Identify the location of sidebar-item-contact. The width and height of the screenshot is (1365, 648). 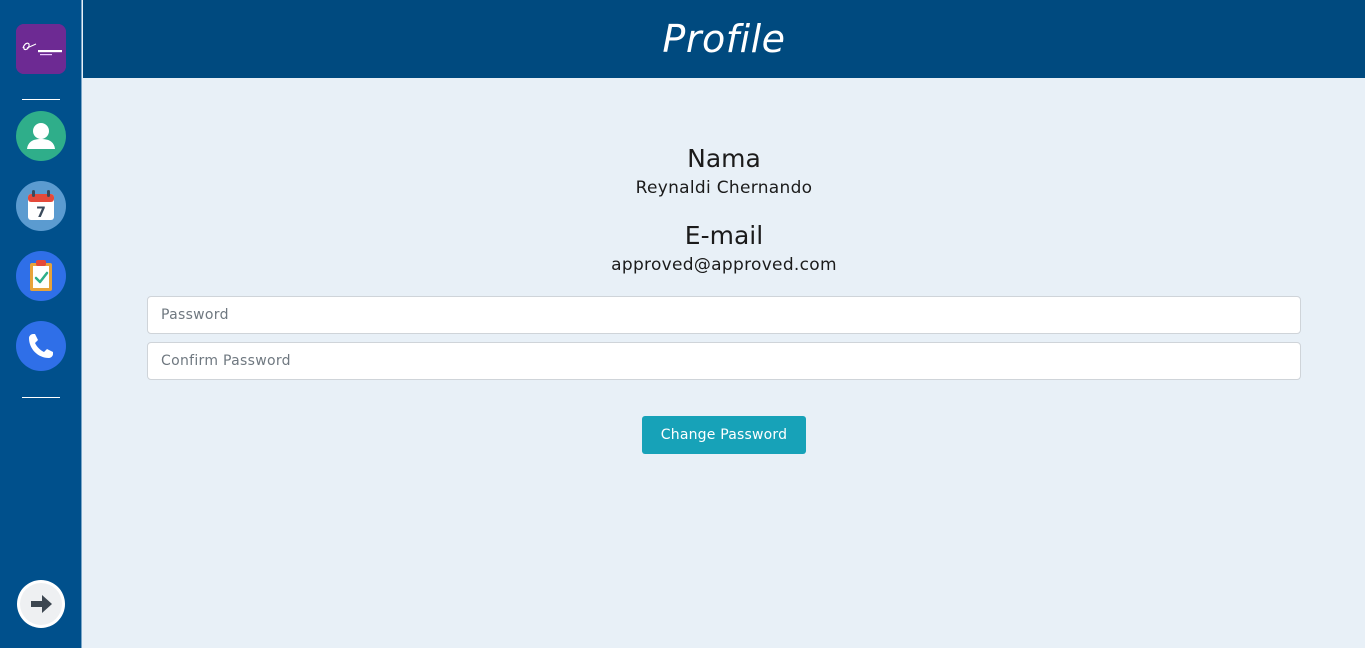
(41, 346).